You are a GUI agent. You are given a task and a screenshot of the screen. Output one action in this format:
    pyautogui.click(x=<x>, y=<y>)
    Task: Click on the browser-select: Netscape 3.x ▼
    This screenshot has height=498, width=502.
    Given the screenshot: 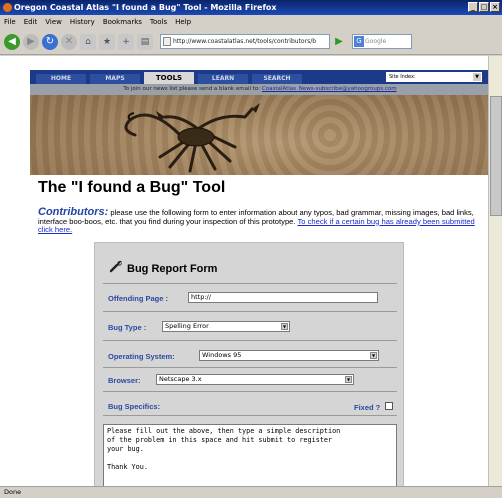 What is the action you would take?
    pyautogui.click(x=255, y=379)
    